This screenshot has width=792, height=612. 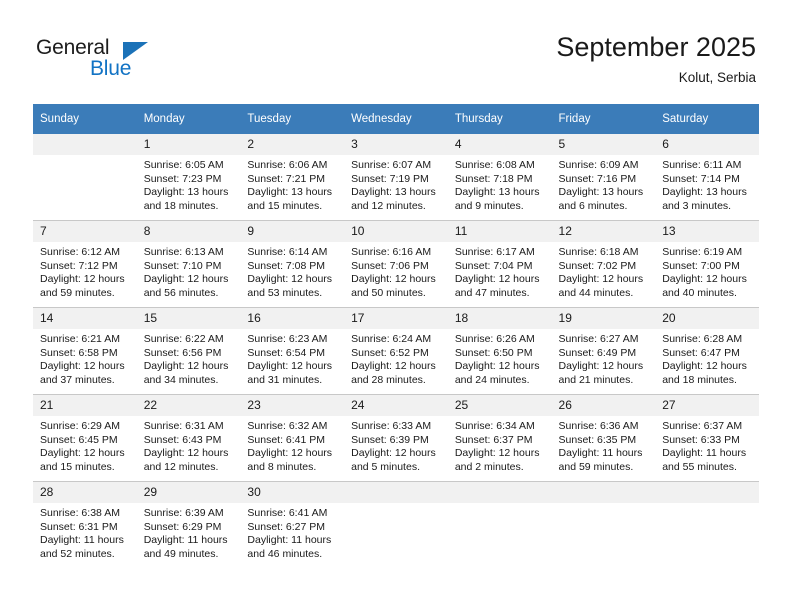 I want to click on daylight-text-line2: and 34 minutes., so click(x=181, y=379).